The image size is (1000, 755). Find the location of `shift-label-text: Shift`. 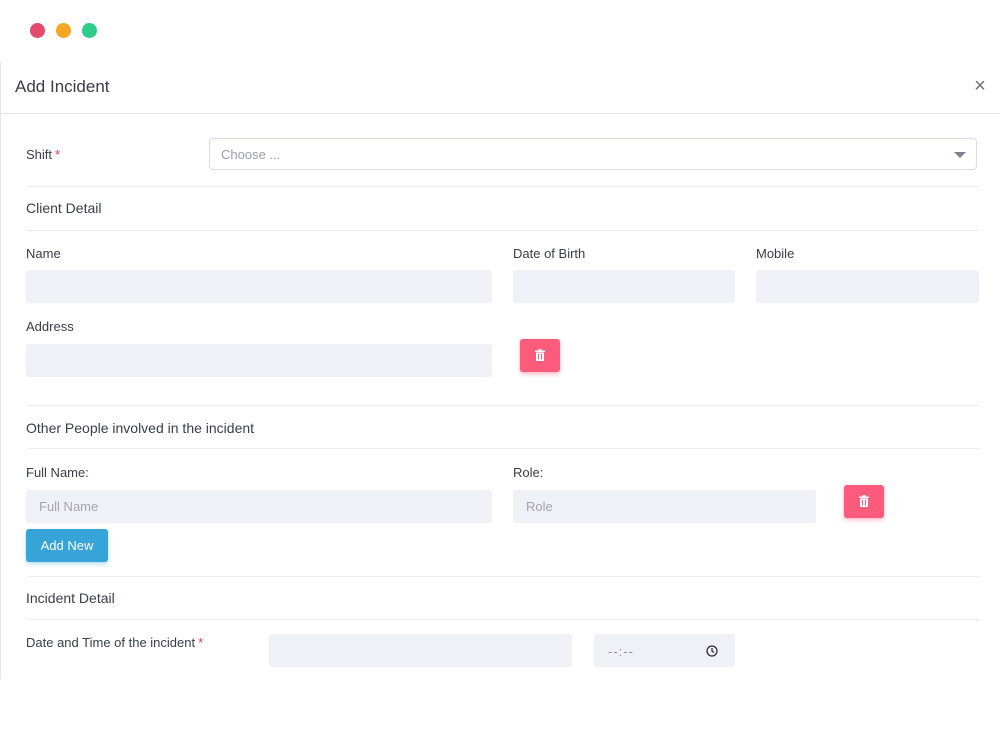

shift-label-text: Shift is located at coordinates (39, 154).